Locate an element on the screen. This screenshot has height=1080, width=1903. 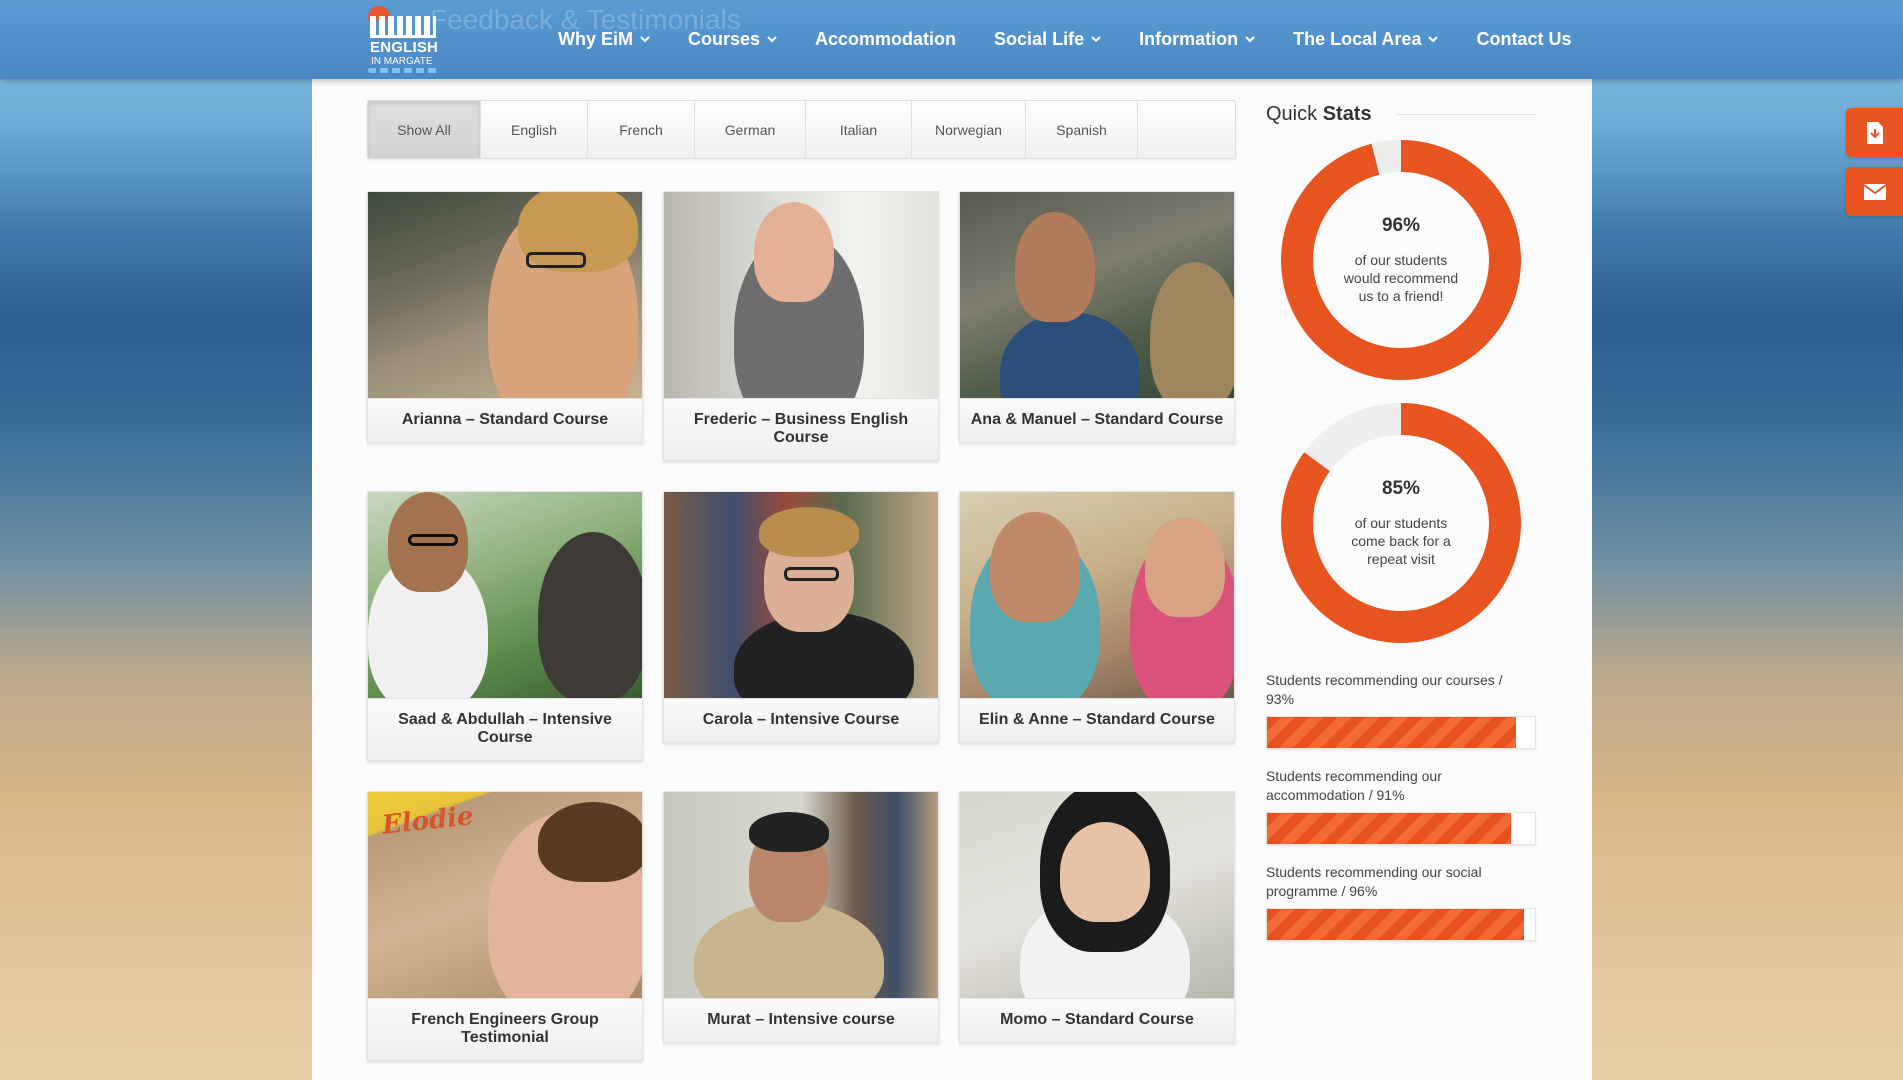
quick-stats-title: Quick Stats is located at coordinates (1319, 114).